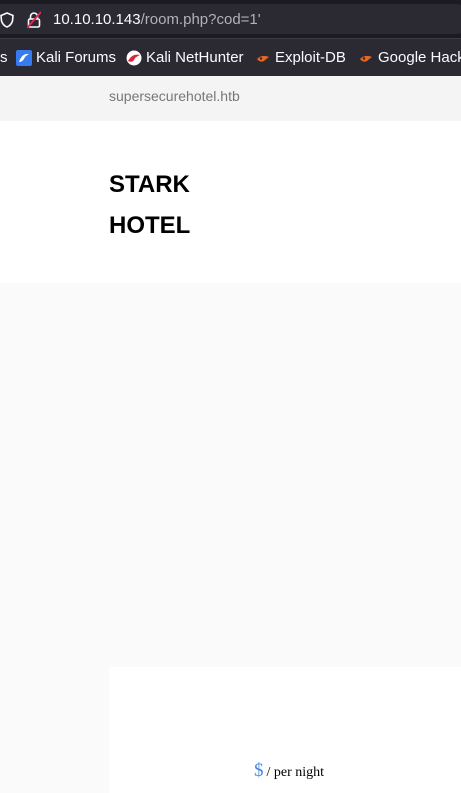  I want to click on bookmark-label: Google Hack, so click(419, 57).